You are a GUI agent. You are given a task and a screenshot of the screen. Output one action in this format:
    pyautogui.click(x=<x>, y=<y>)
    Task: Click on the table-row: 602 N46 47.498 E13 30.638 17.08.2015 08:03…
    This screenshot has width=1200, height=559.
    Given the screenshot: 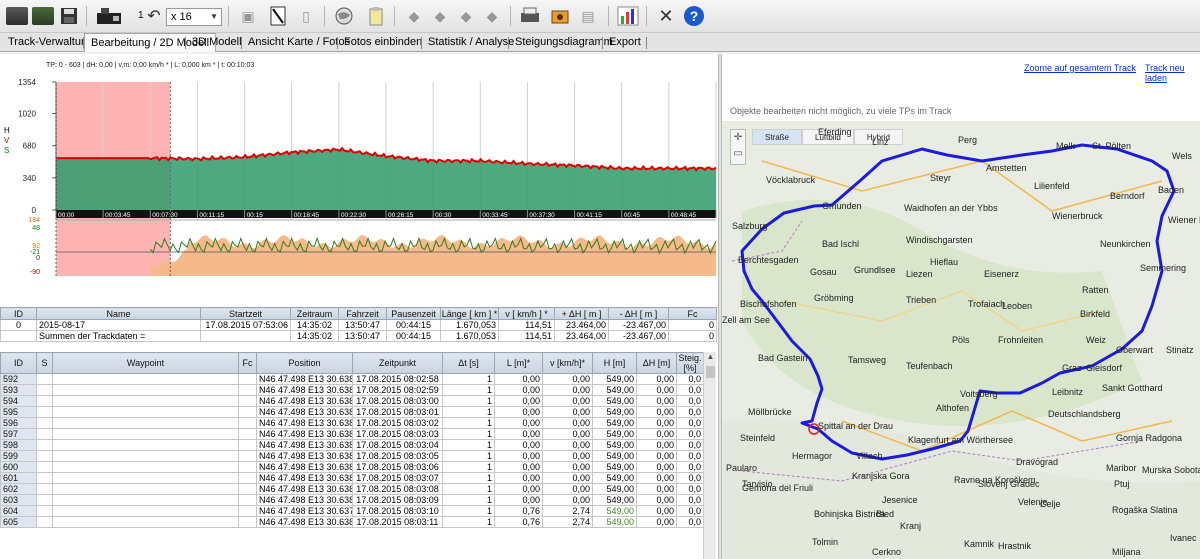 What is the action you would take?
    pyautogui.click(x=352, y=489)
    